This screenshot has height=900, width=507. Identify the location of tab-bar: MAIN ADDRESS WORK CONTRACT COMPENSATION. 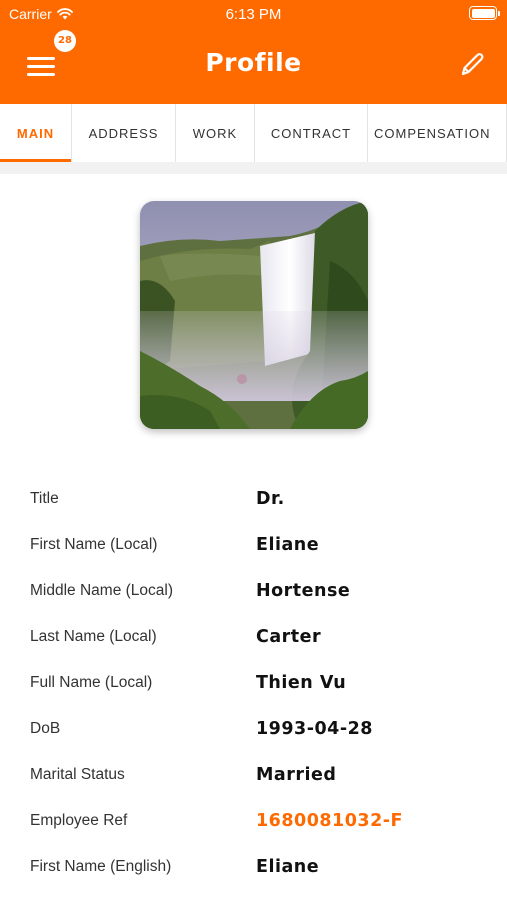
(253, 133).